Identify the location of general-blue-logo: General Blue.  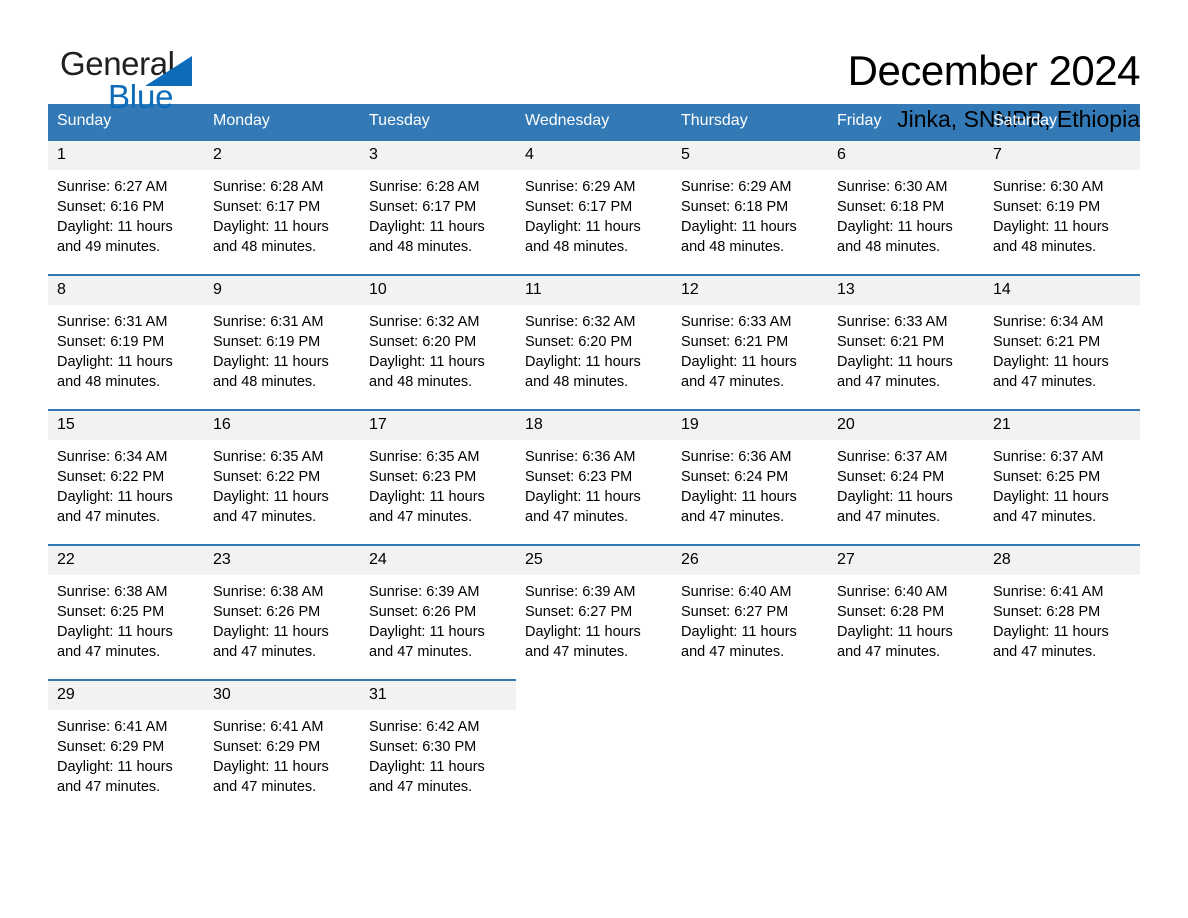
(148, 84).